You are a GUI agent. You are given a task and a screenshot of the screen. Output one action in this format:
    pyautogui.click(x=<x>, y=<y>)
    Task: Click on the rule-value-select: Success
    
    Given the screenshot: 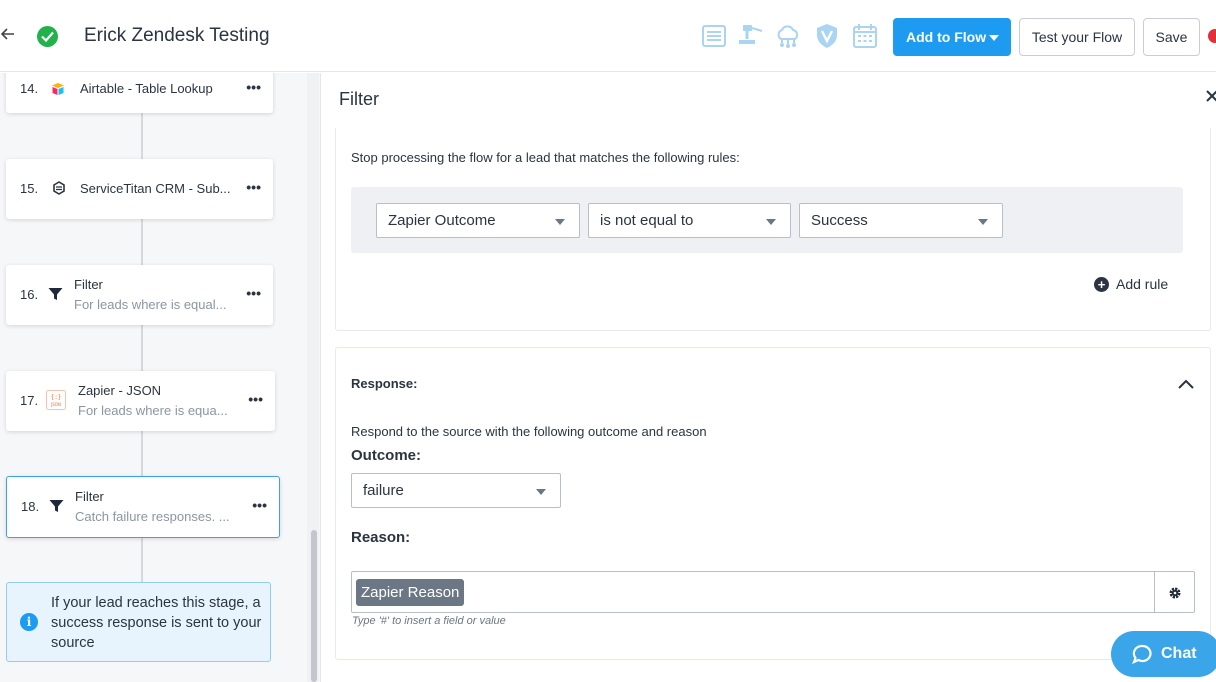 What is the action you would take?
    pyautogui.click(x=901, y=220)
    